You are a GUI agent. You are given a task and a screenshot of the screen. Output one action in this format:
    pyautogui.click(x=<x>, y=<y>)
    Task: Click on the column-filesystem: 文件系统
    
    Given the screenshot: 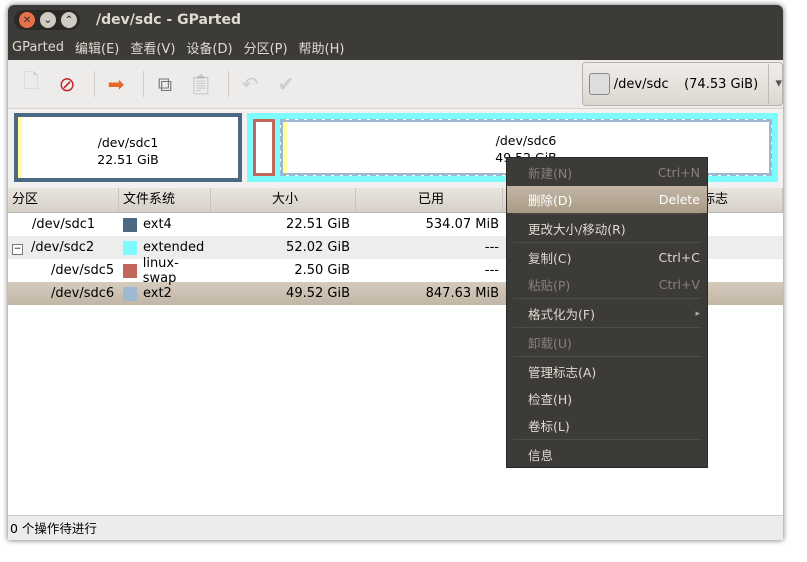 What is the action you would take?
    pyautogui.click(x=165, y=200)
    